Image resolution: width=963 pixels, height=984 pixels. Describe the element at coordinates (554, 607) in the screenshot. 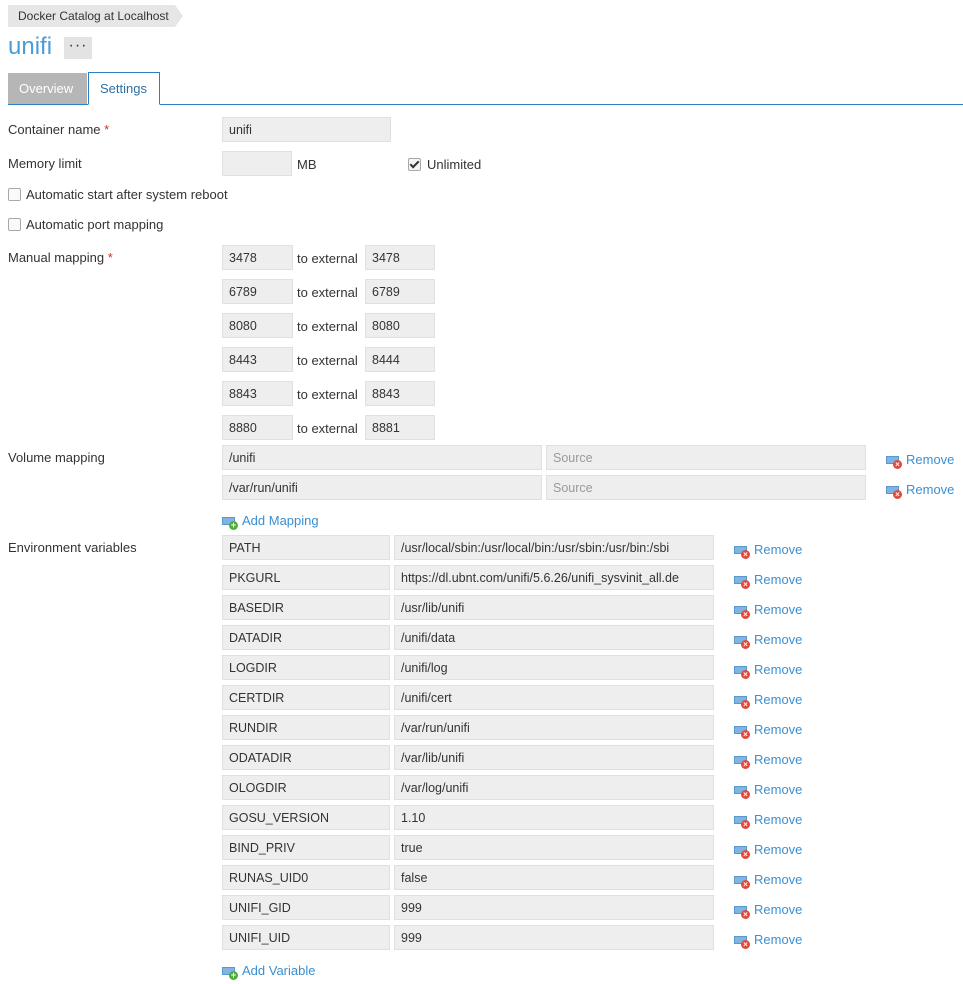

I see `env-value-input: /usr/lib/unifi` at that location.